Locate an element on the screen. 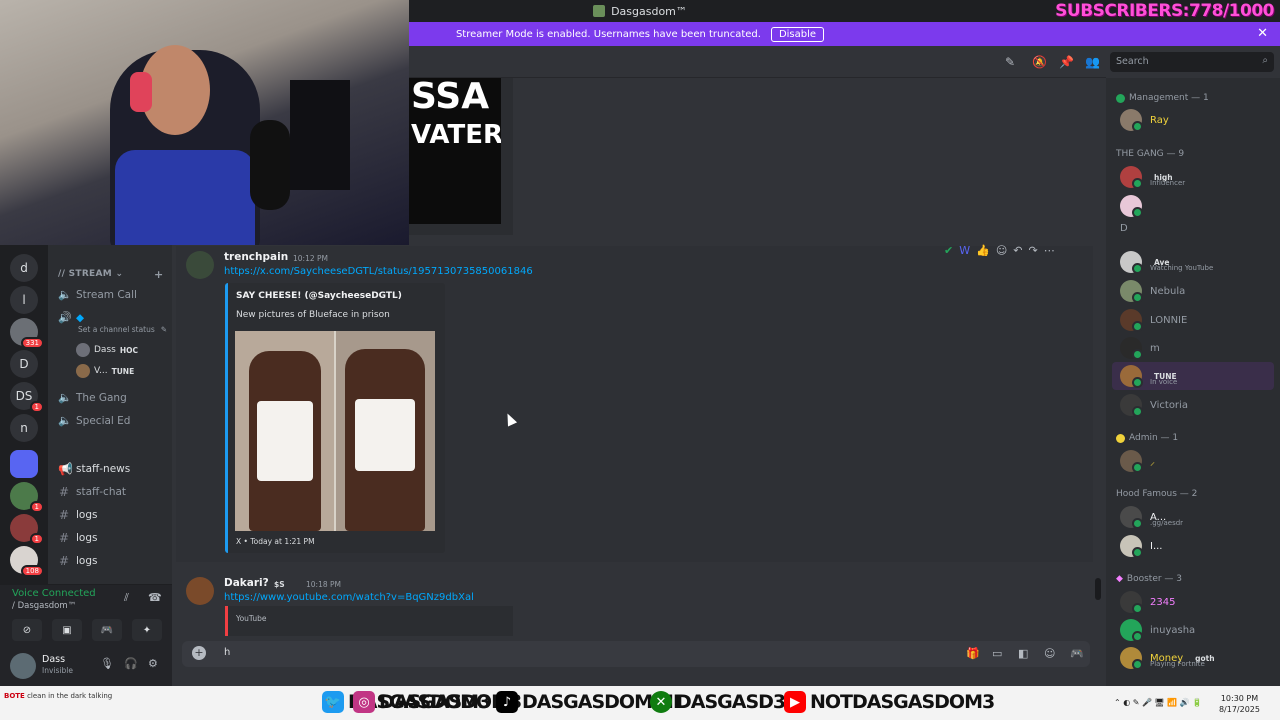 This screenshot has height=720, width=1280. instagram-icon: ◎ is located at coordinates (364, 702).